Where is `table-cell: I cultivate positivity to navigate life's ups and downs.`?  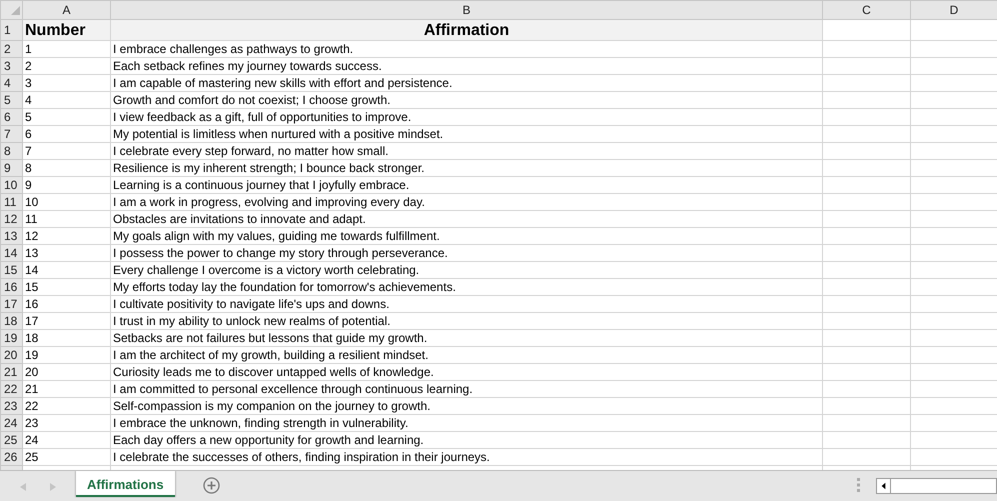 table-cell: I cultivate positivity to navigate life's ups and downs. is located at coordinates (466, 304).